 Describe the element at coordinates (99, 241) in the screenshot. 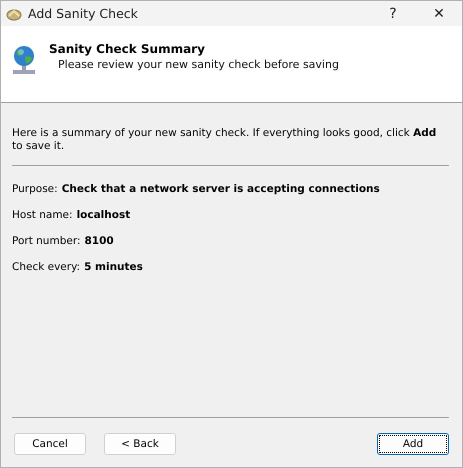

I see `field-value: 8100` at that location.